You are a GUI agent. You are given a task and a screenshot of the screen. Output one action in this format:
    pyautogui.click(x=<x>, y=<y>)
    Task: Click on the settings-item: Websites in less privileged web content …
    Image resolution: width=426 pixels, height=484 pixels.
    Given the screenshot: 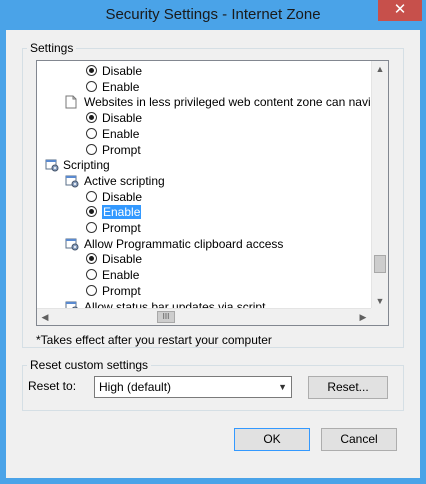 What is the action you would take?
    pyautogui.click(x=204, y=102)
    